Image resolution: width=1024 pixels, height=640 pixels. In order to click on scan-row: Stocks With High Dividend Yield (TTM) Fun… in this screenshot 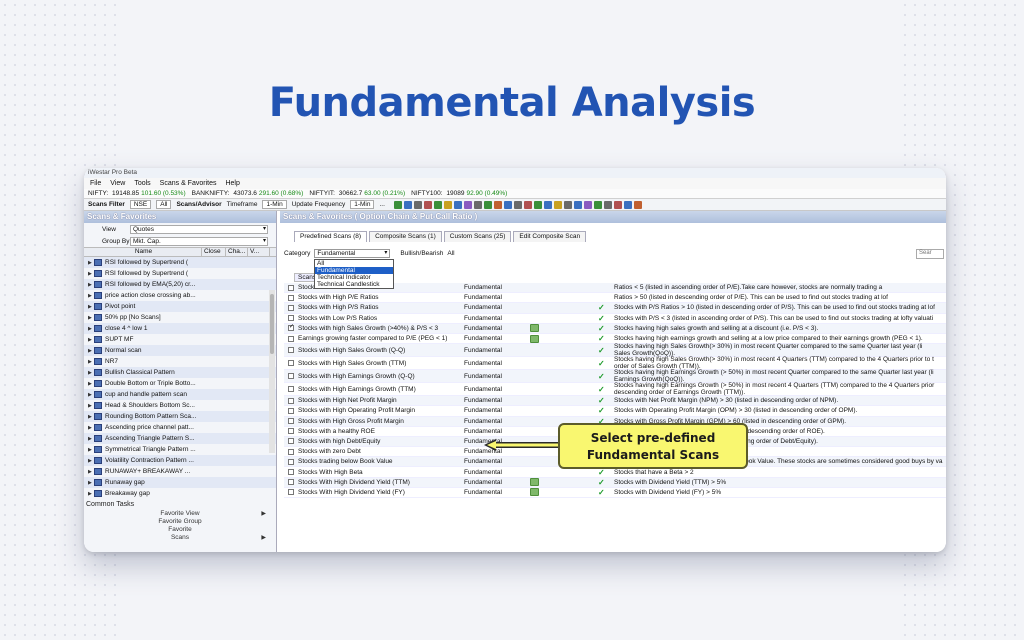, I will do `click(615, 482)`.